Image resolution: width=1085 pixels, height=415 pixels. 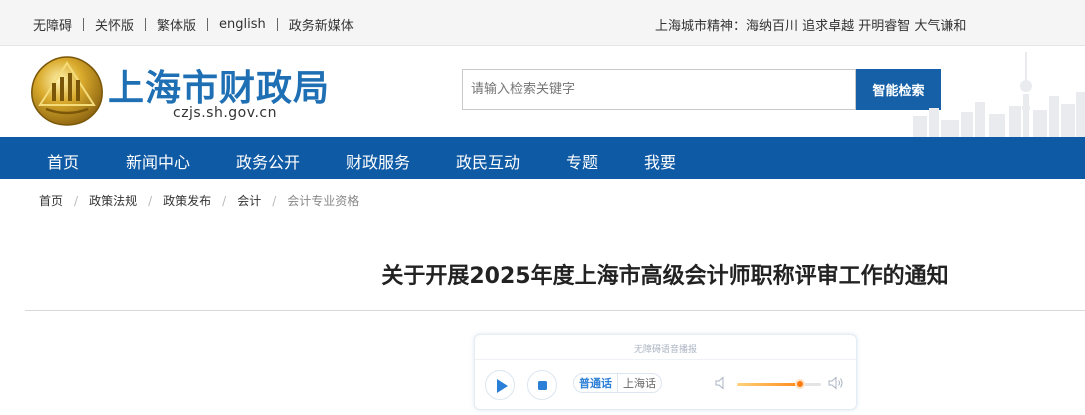 What do you see at coordinates (219, 85) in the screenshot?
I see `site-name: 上海市财政局` at bounding box center [219, 85].